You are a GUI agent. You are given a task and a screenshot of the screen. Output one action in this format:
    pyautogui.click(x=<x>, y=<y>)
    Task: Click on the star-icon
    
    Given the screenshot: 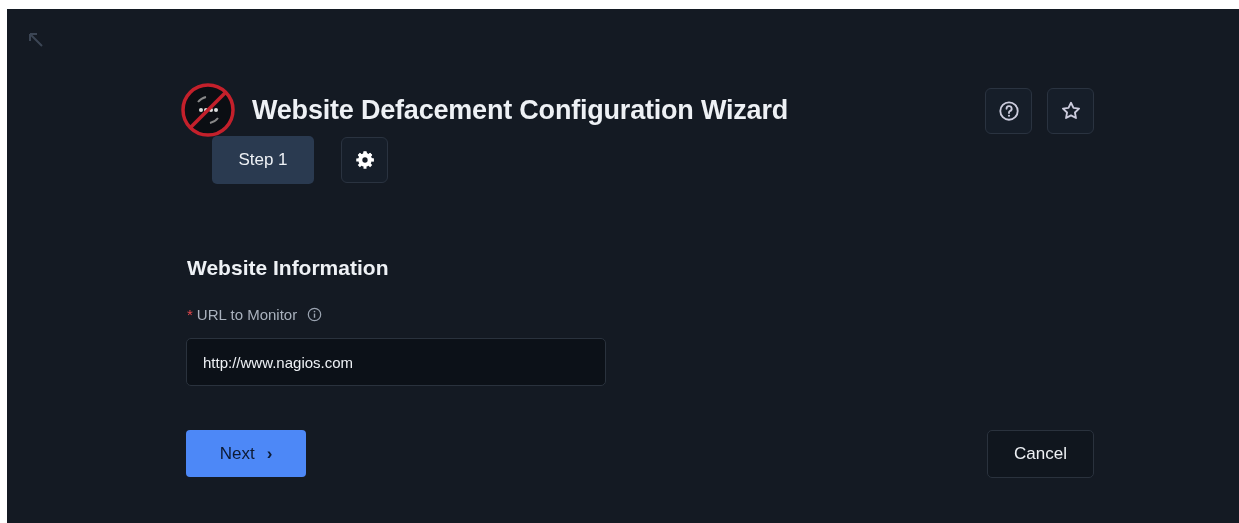 What is the action you would take?
    pyautogui.click(x=1070, y=111)
    